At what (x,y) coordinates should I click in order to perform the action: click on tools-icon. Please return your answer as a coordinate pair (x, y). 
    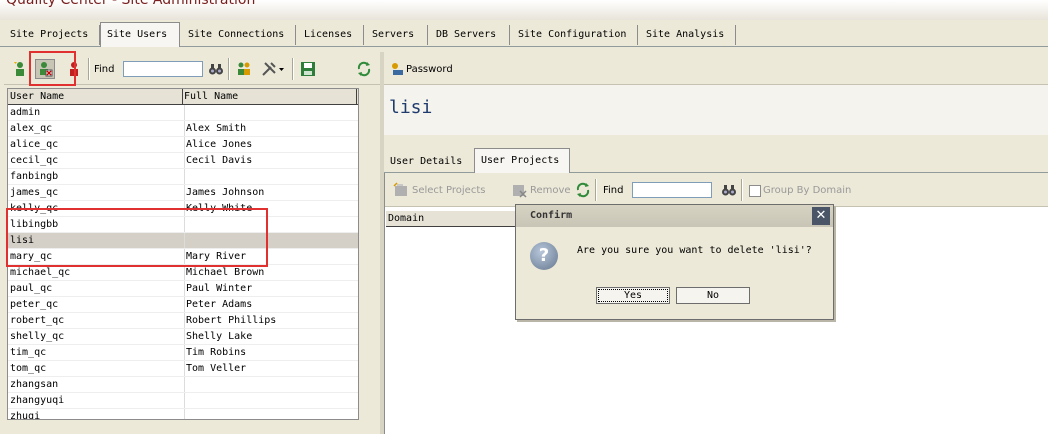
    Looking at the image, I should click on (273, 69).